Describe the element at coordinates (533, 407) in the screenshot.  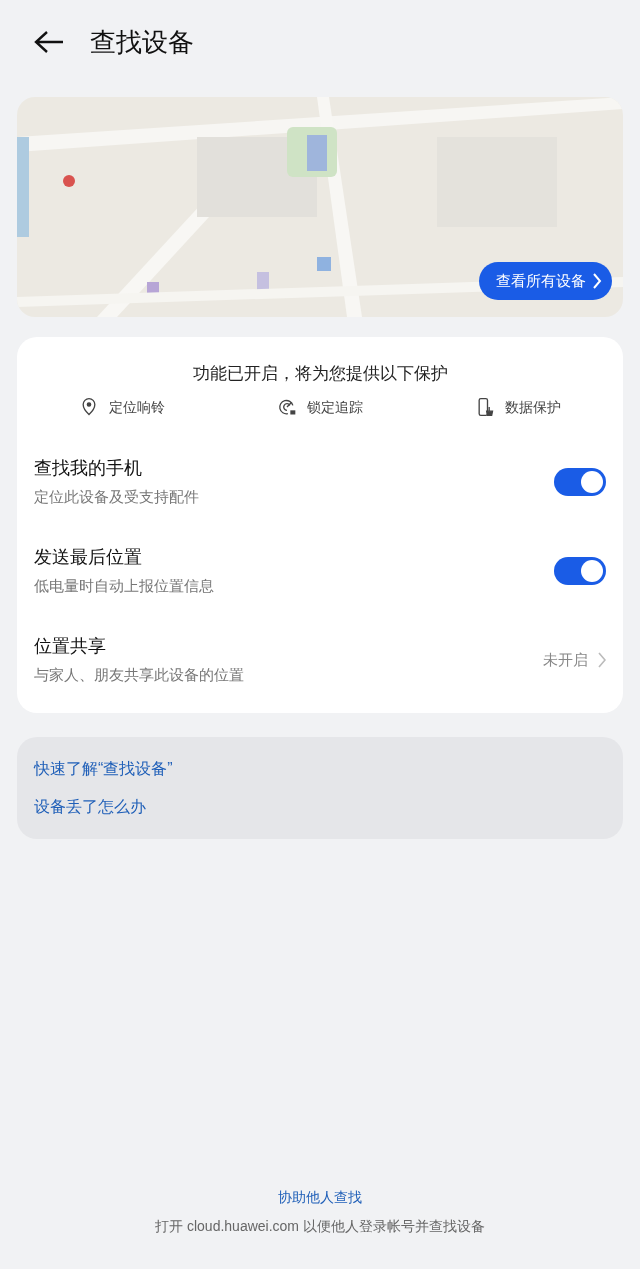
I see `feature-label: 数据保护` at that location.